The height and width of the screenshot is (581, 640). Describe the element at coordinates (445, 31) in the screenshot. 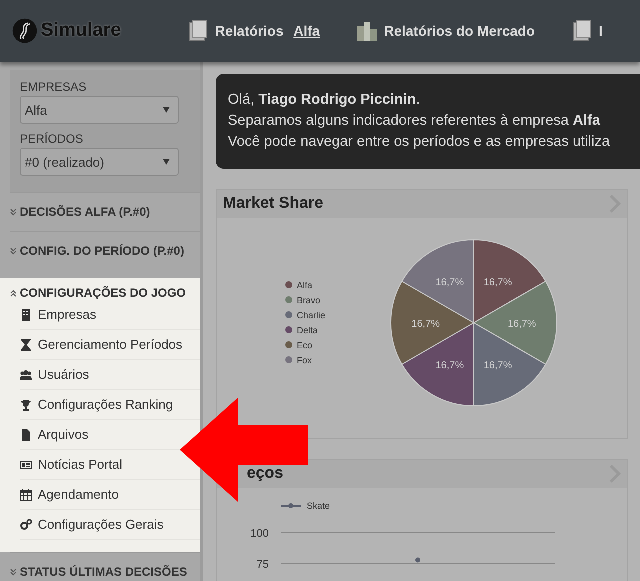

I see `nav-link: Relatórios do Mercado` at that location.